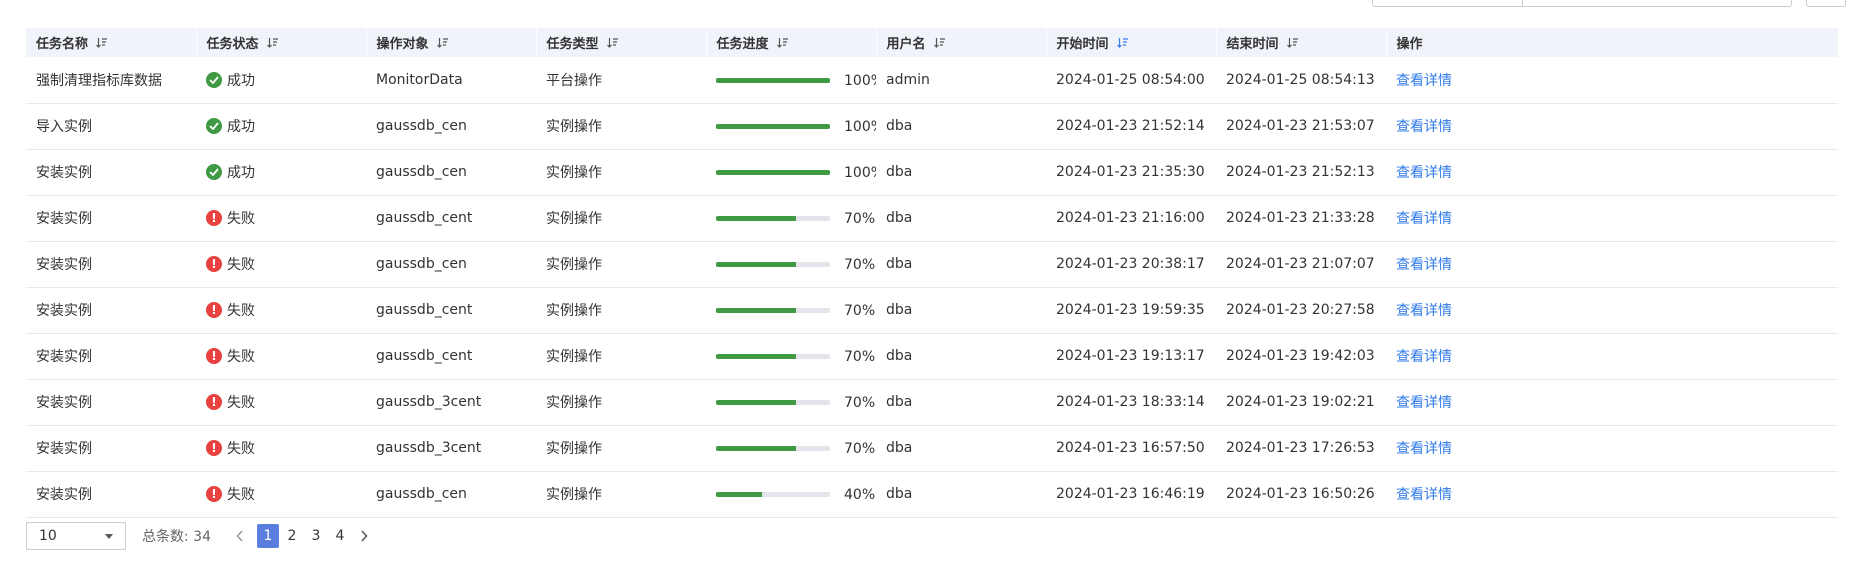 This screenshot has height=570, width=1854. I want to click on chevron-right-icon, so click(364, 536).